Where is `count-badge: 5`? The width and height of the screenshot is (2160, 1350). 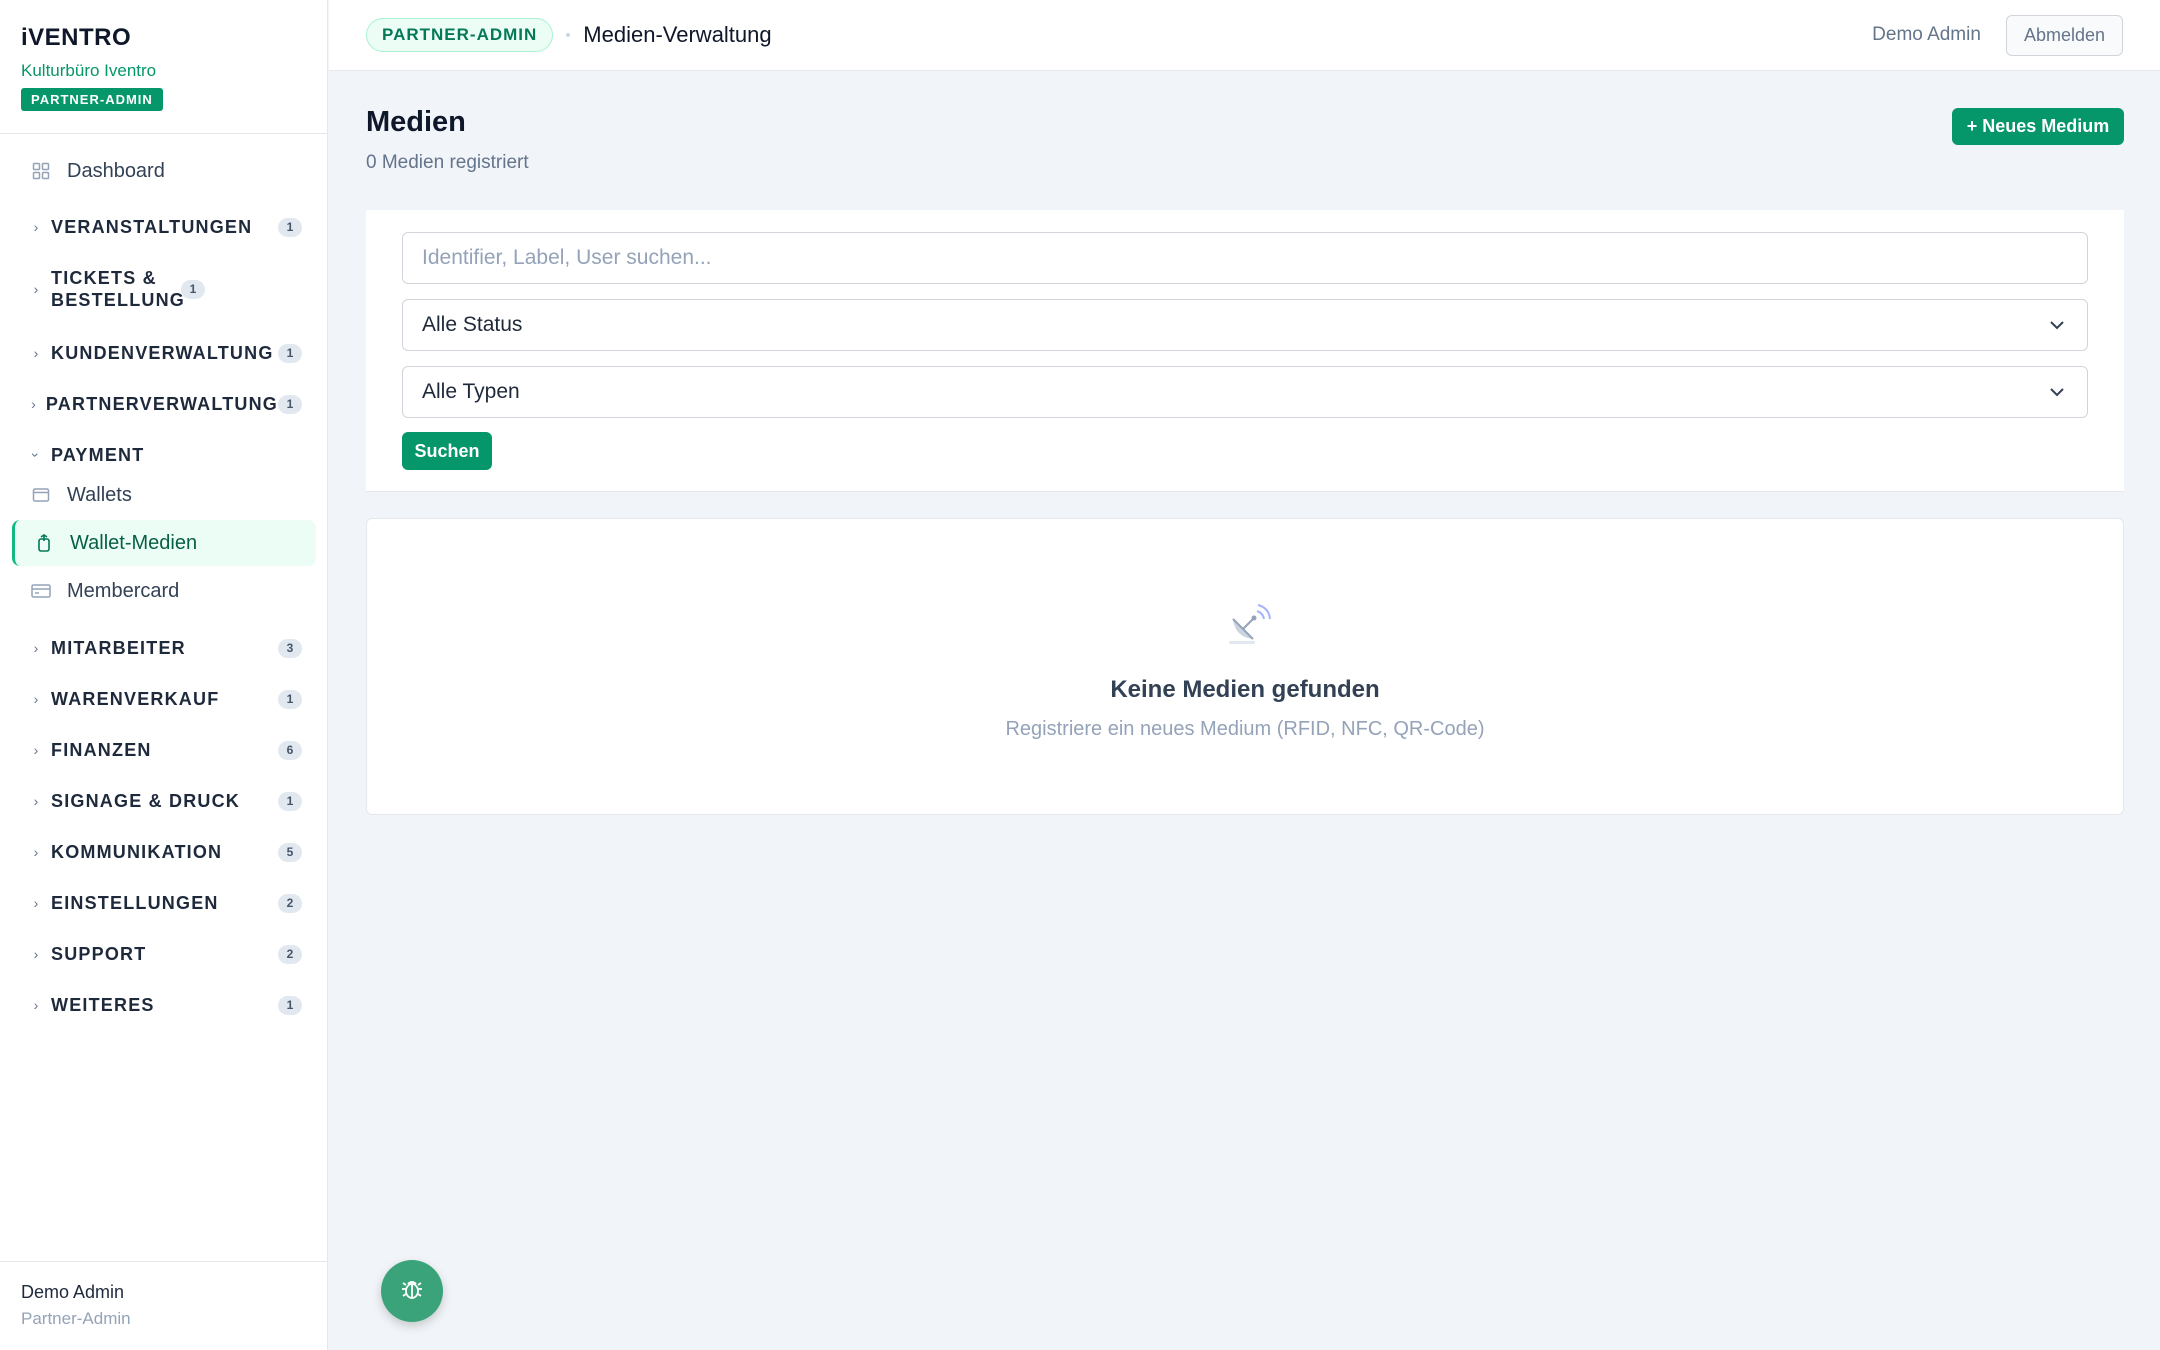
count-badge: 5 is located at coordinates (290, 852).